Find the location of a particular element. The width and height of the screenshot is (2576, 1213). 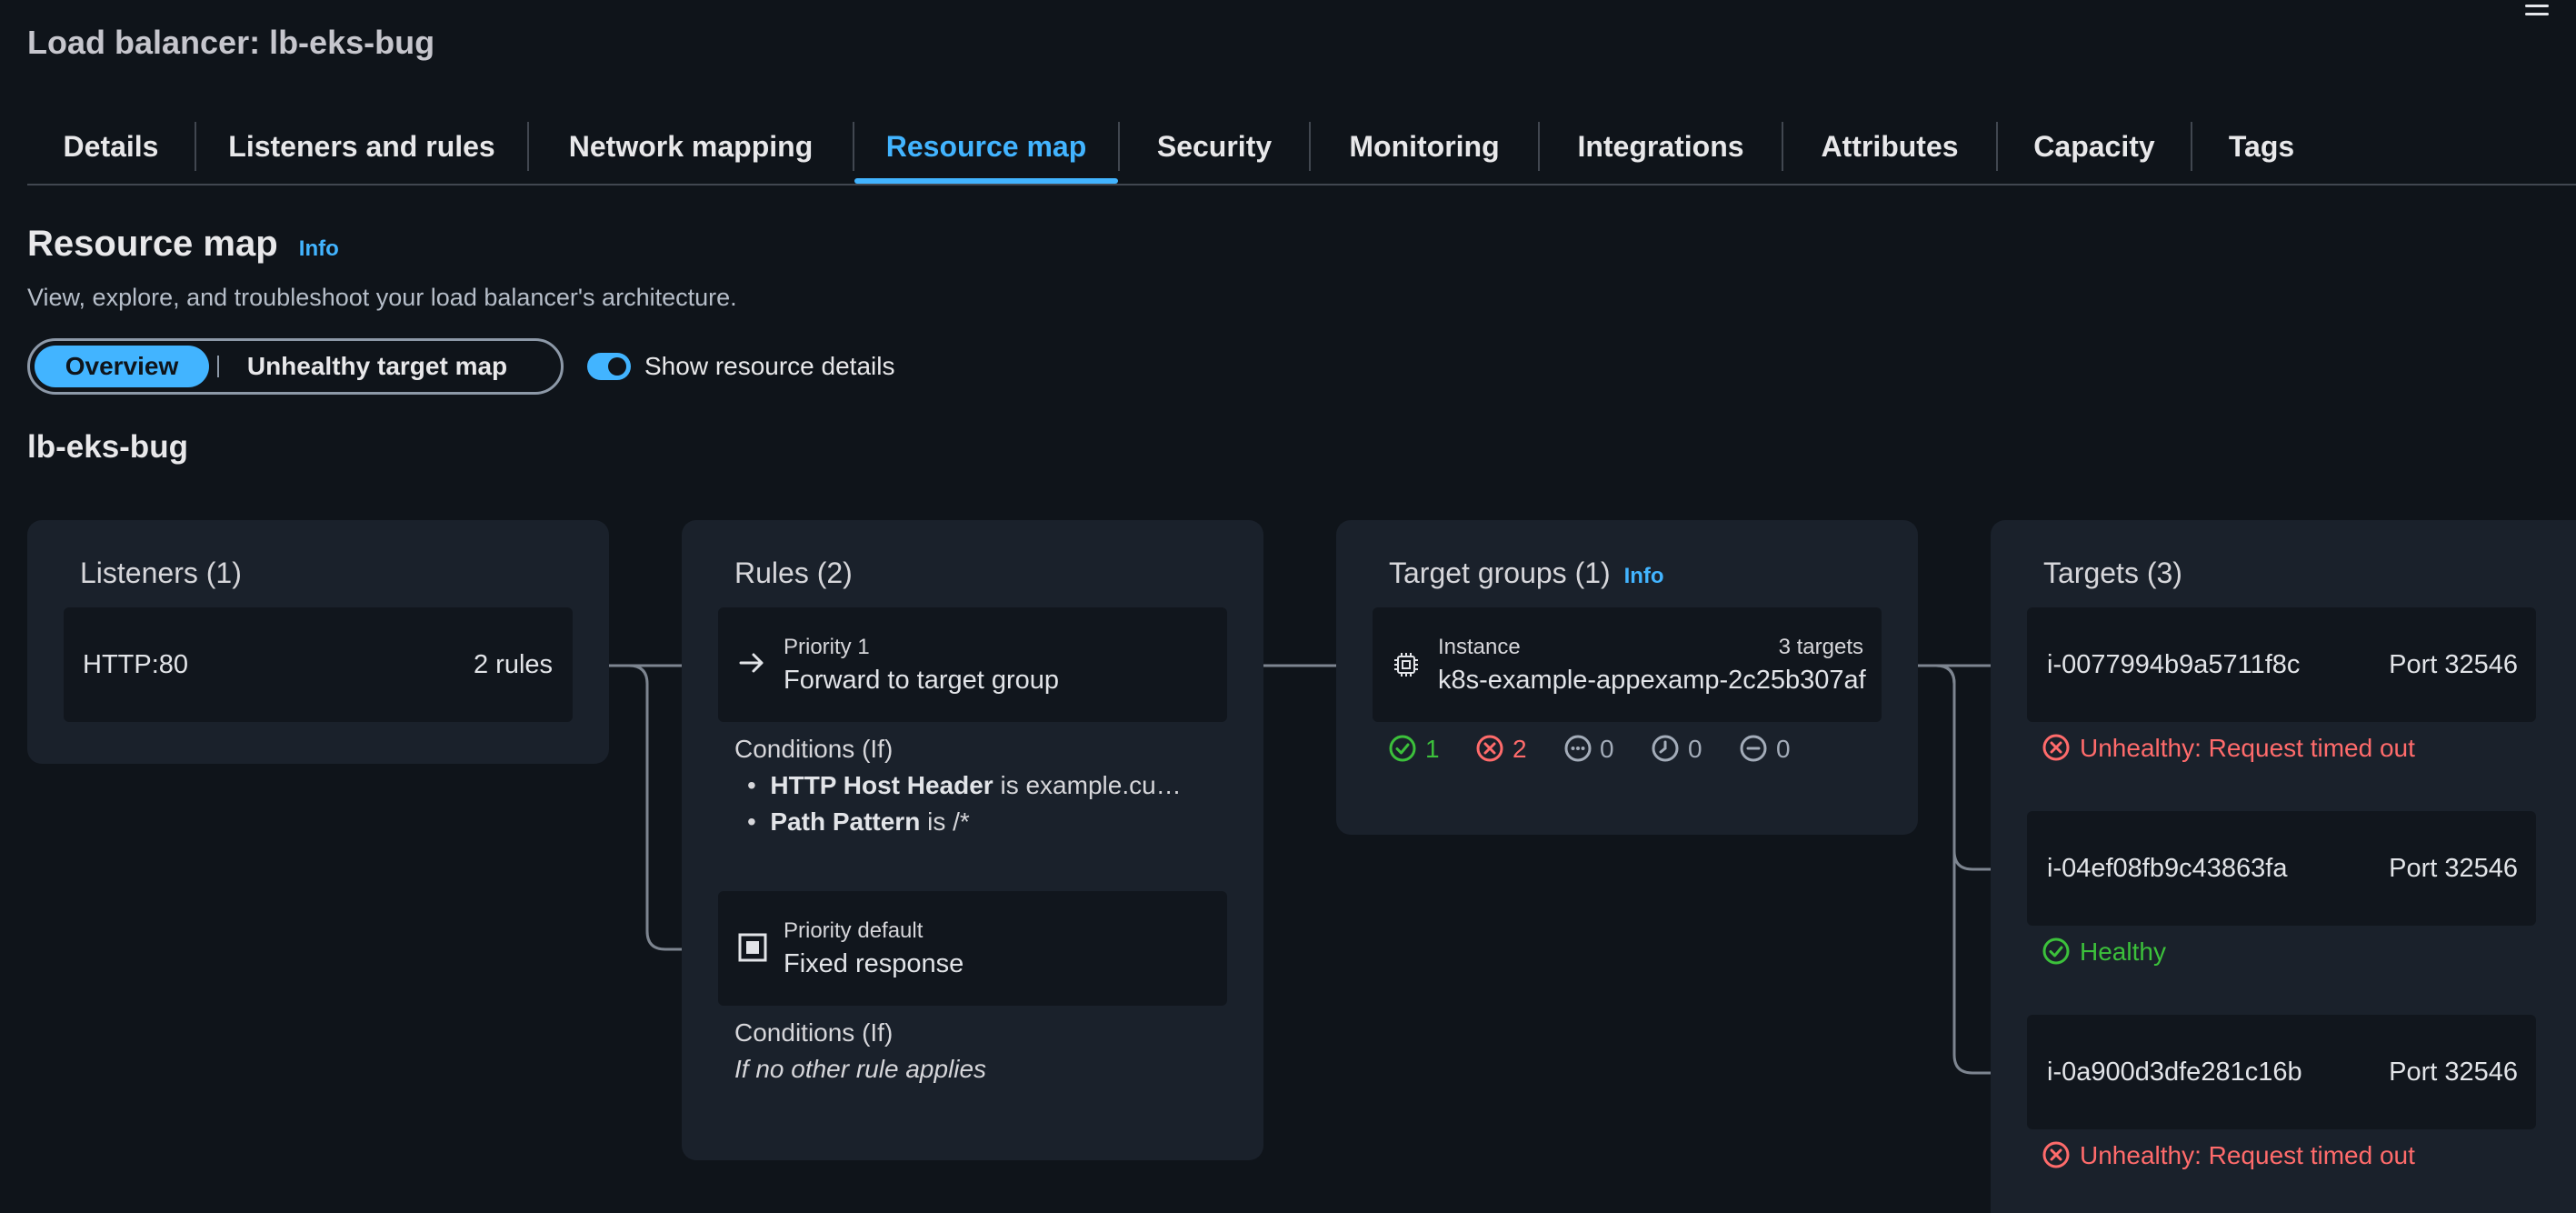

tab-monitoring: Monitoring is located at coordinates (1424, 146).